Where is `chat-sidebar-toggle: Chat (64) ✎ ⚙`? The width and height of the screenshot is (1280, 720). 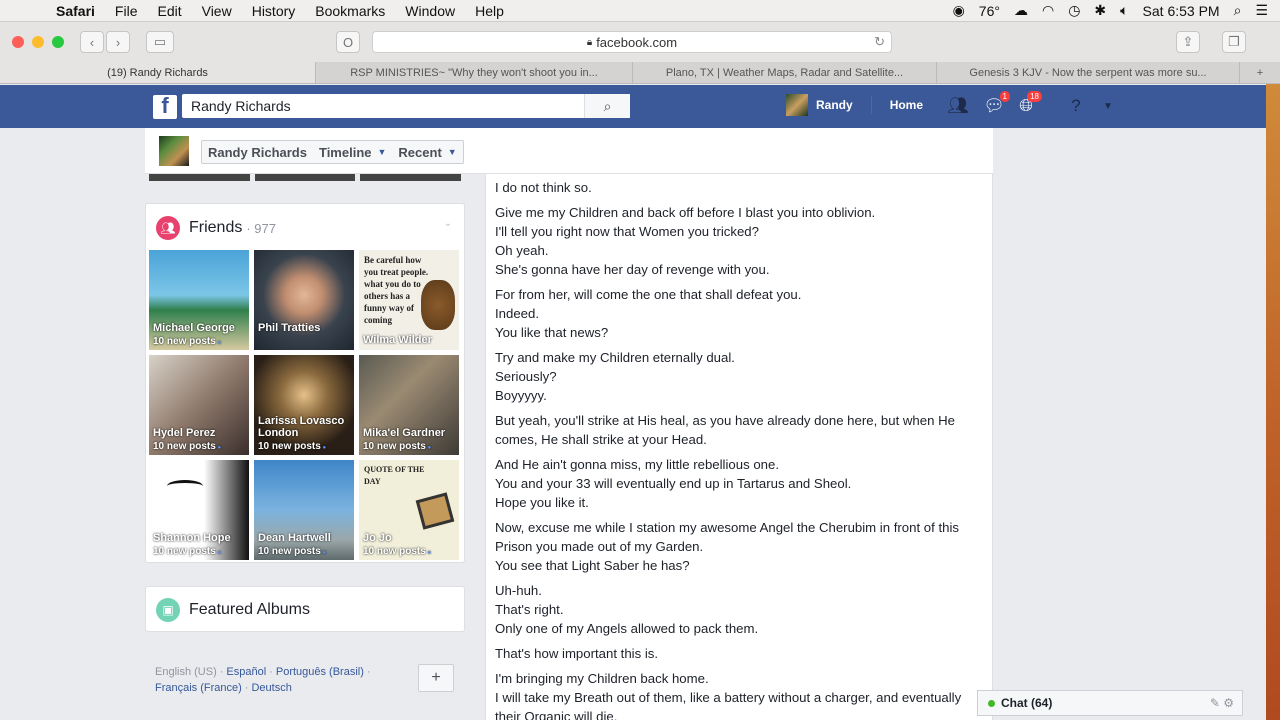
chat-sidebar-toggle: Chat (64) ✎ ⚙ is located at coordinates (1110, 703).